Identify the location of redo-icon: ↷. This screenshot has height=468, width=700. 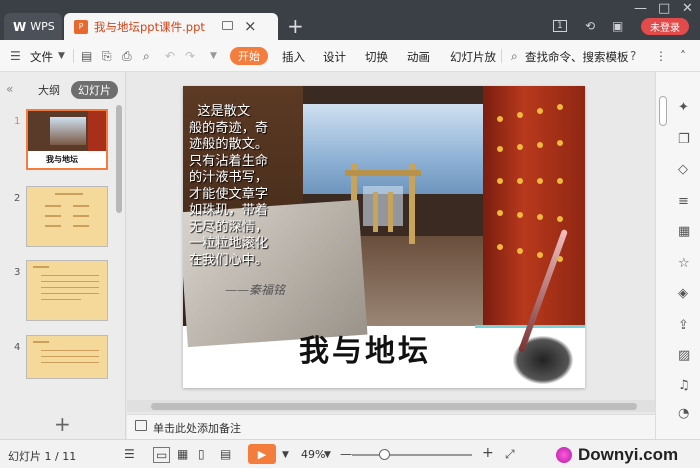
(190, 56).